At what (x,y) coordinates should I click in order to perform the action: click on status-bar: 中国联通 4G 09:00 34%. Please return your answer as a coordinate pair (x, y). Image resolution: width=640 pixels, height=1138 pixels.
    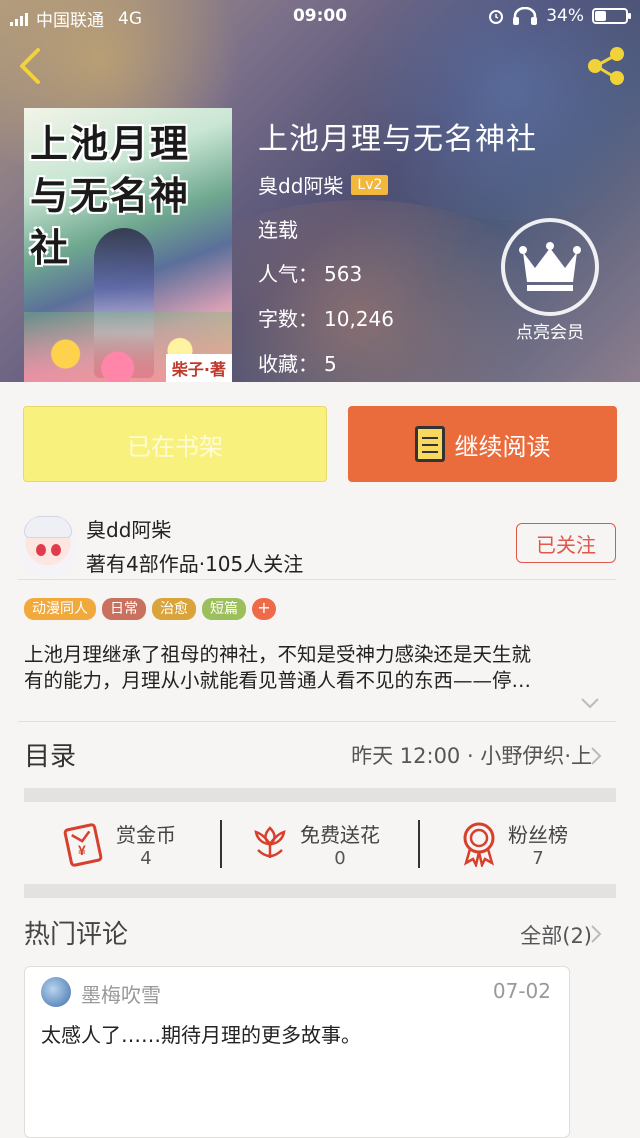
    Looking at the image, I should click on (320, 17).